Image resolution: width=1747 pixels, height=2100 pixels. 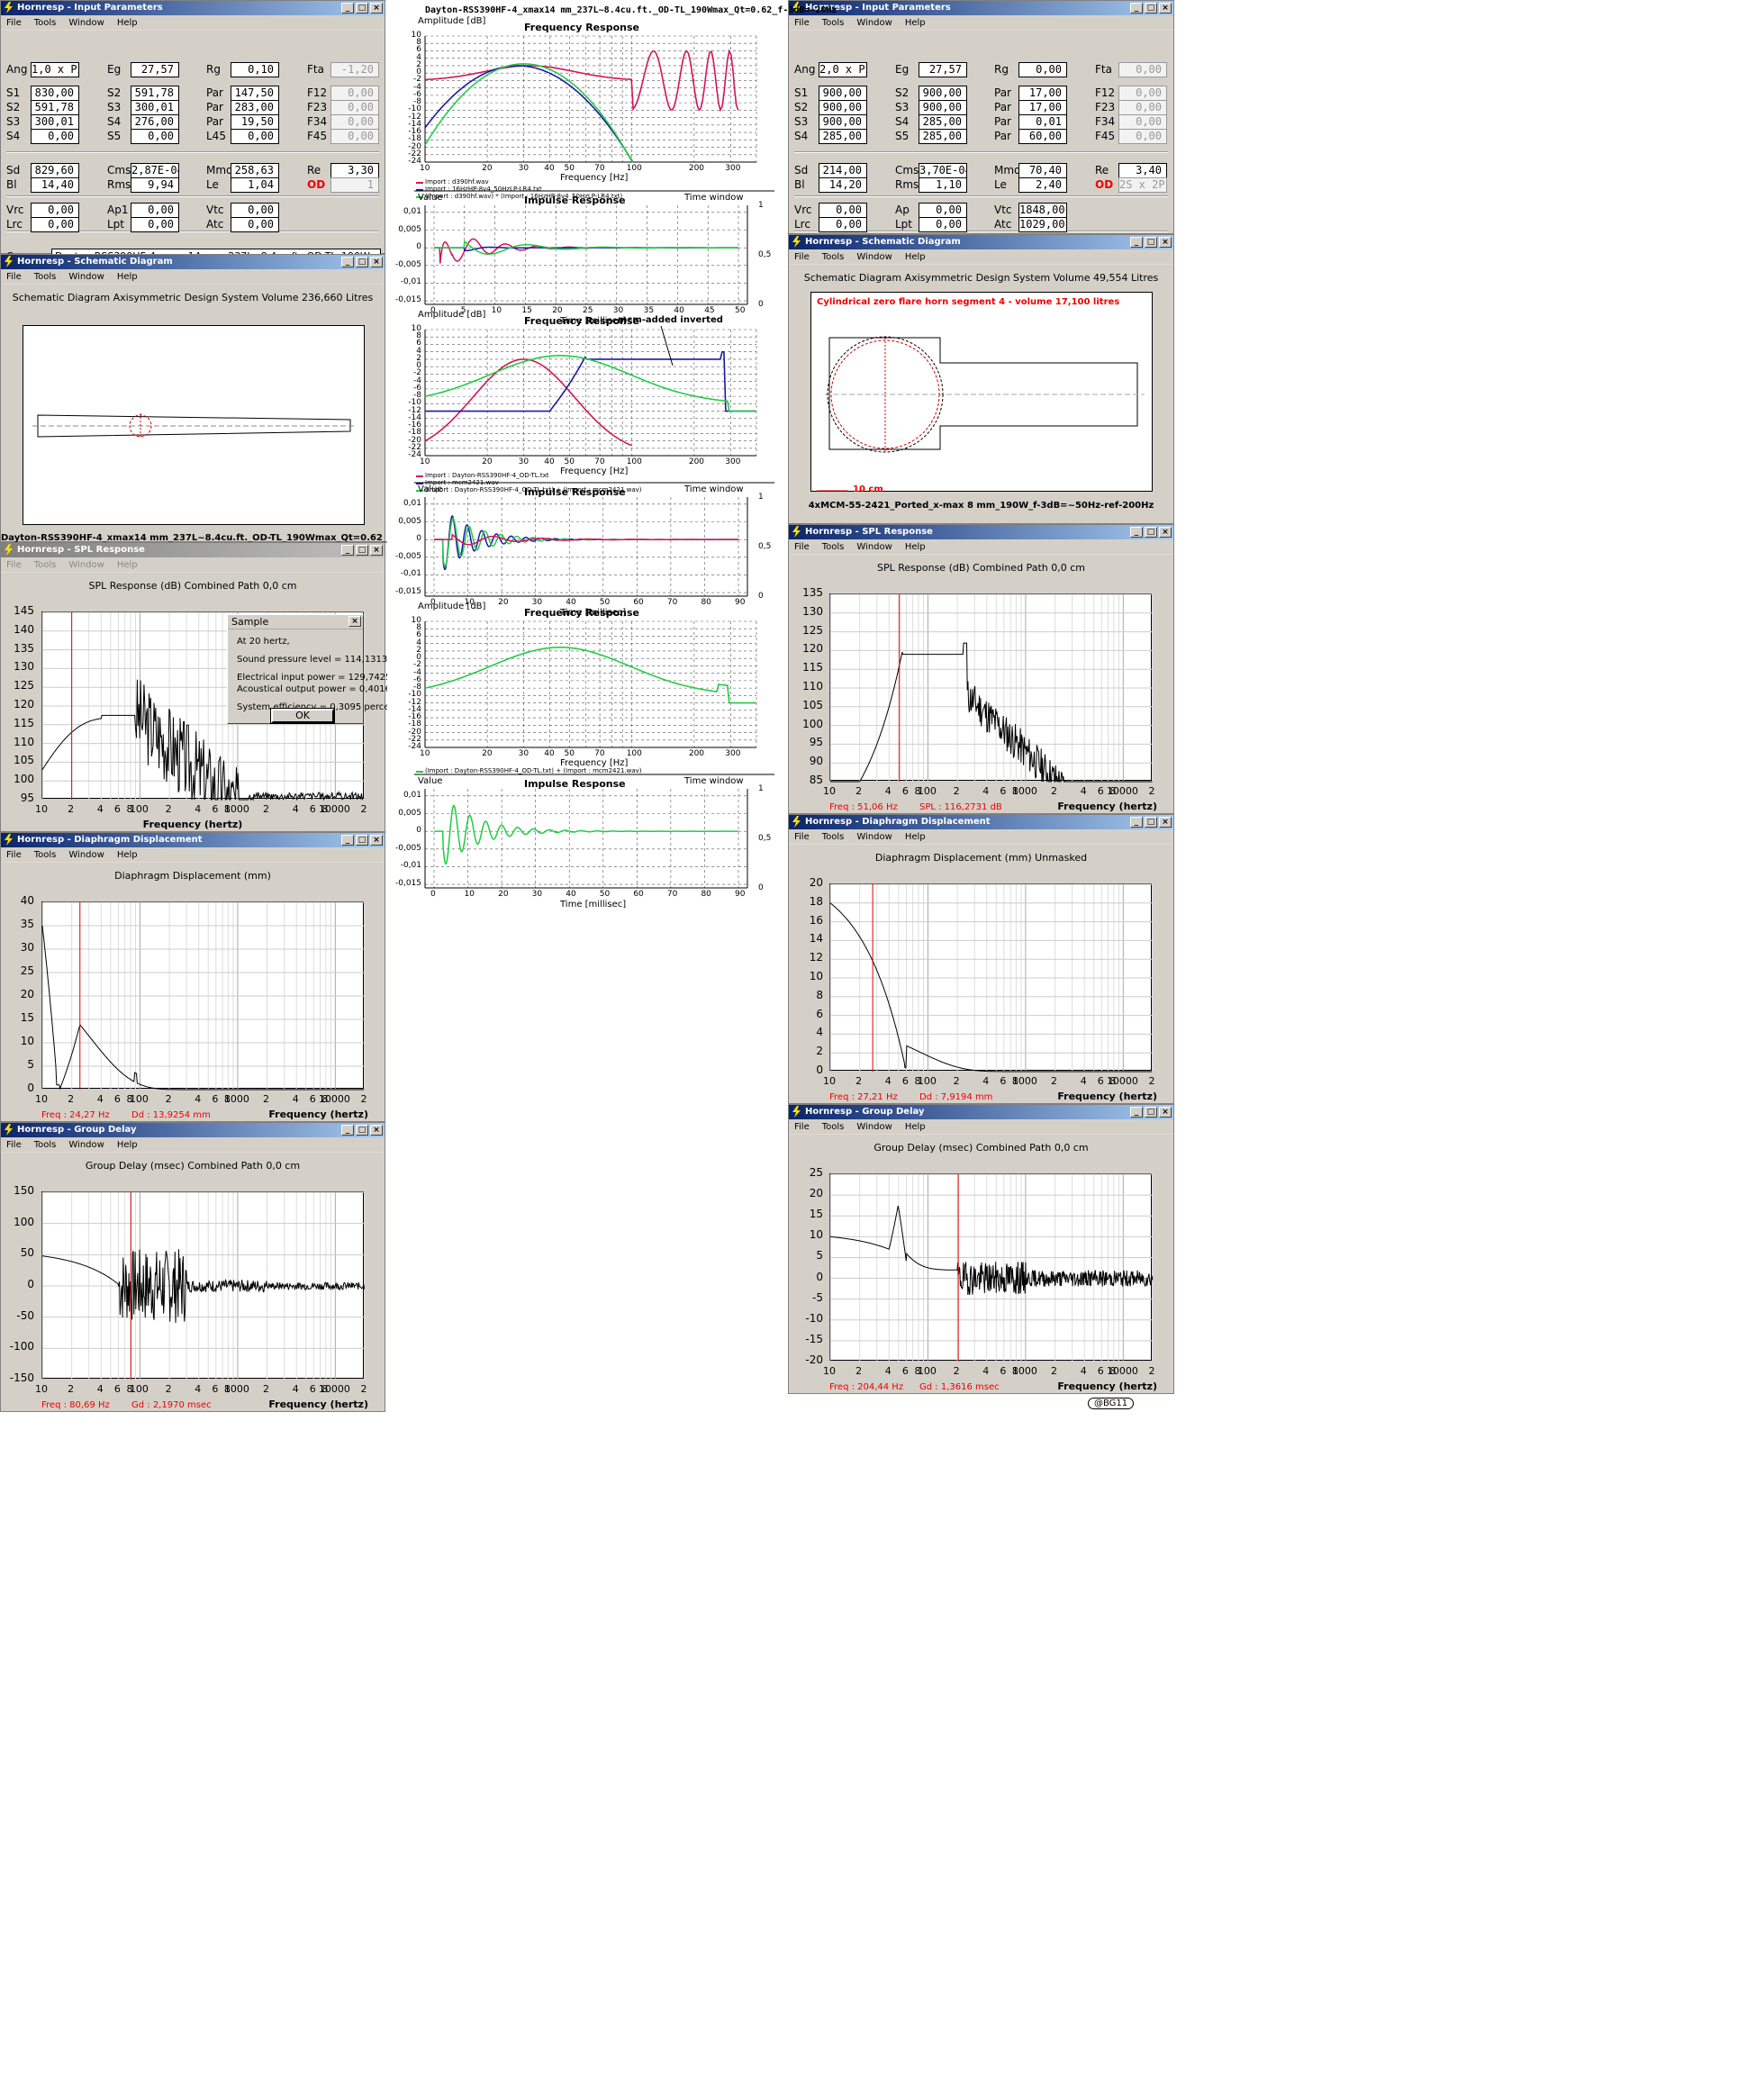 What do you see at coordinates (155, 122) in the screenshot?
I see `param-field-s4: 276,00` at bounding box center [155, 122].